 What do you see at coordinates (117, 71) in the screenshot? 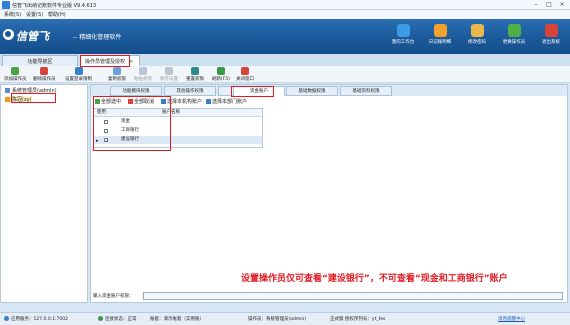
I see `copy-icon` at bounding box center [117, 71].